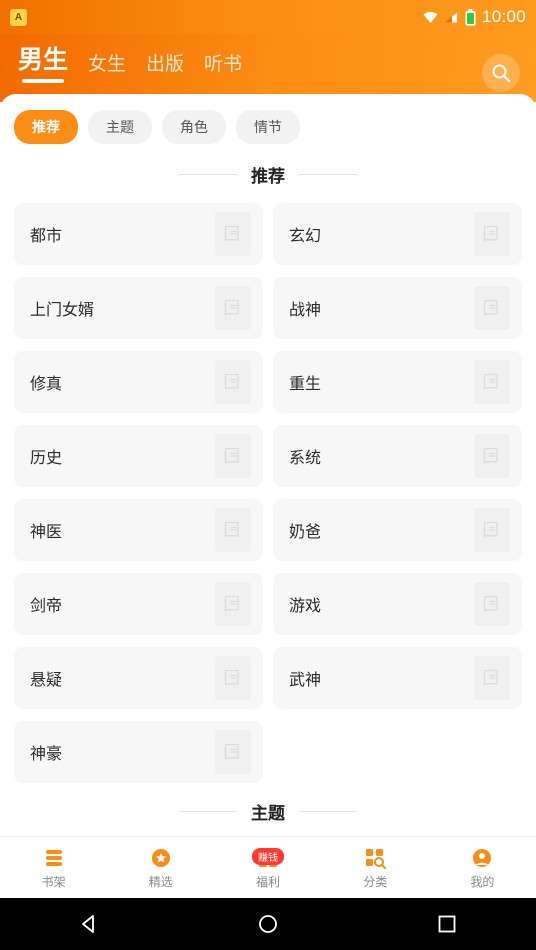 Image resolution: width=536 pixels, height=950 pixels. I want to click on status-bar: A 10:00, so click(268, 17).